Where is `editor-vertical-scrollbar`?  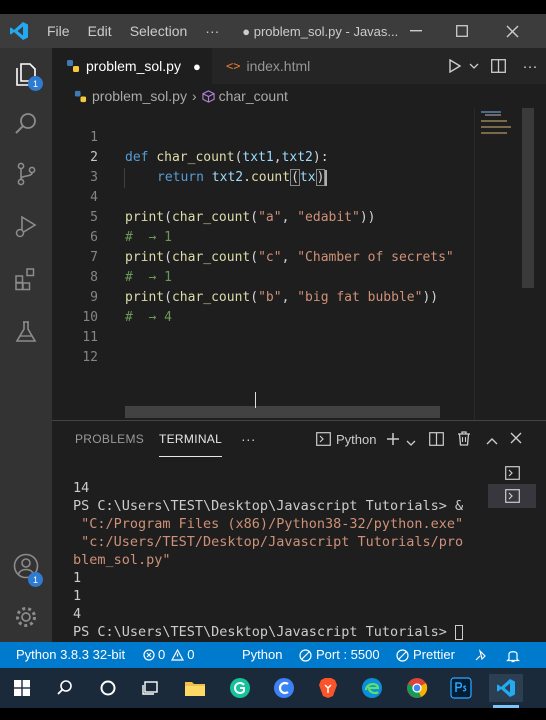 editor-vertical-scrollbar is located at coordinates (528, 198).